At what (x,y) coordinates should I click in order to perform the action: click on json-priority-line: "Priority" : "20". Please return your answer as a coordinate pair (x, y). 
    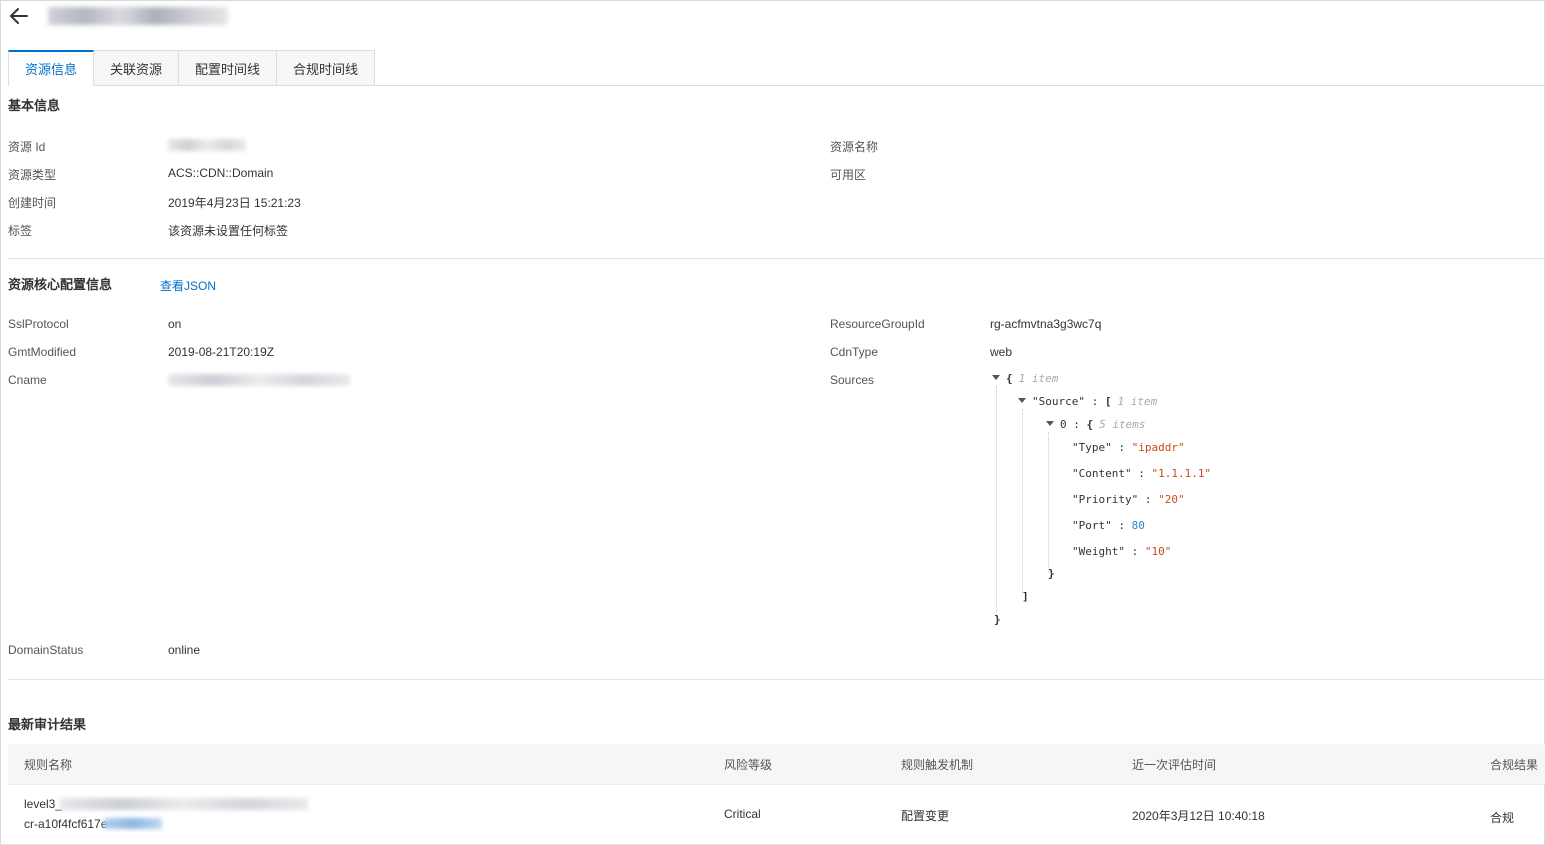
    Looking at the image, I should click on (1128, 499).